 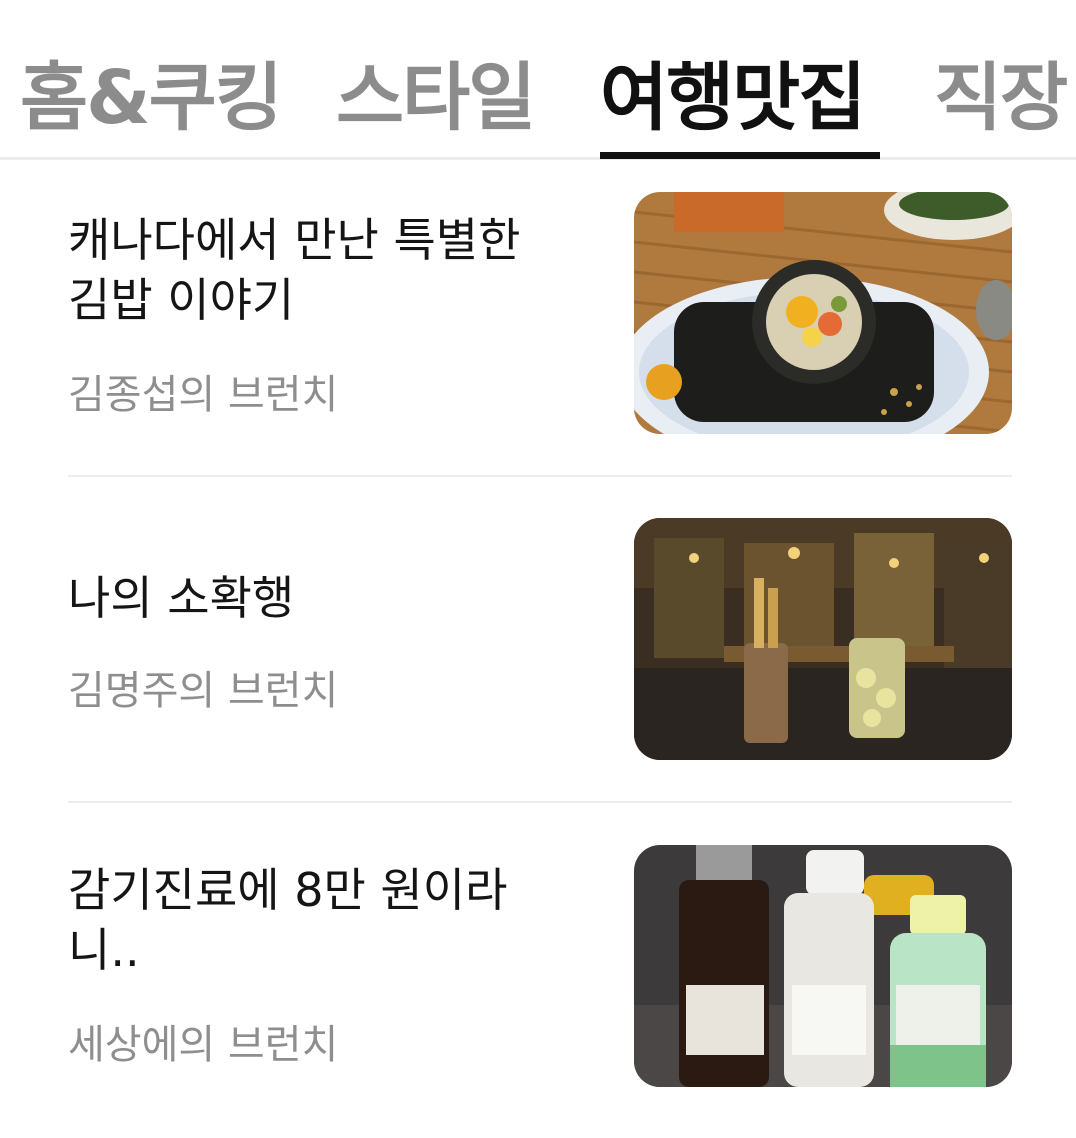 I want to click on article-title: 감기진료에 8만 원이라 니.., so click(x=338, y=920).